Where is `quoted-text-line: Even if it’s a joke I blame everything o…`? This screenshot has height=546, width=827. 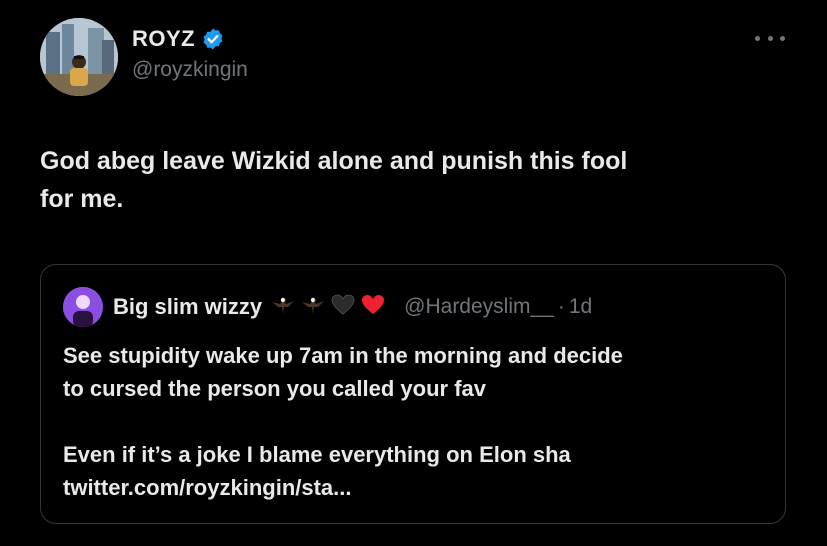 quoted-text-line: Even if it’s a joke I blame everything o… is located at coordinates (317, 454).